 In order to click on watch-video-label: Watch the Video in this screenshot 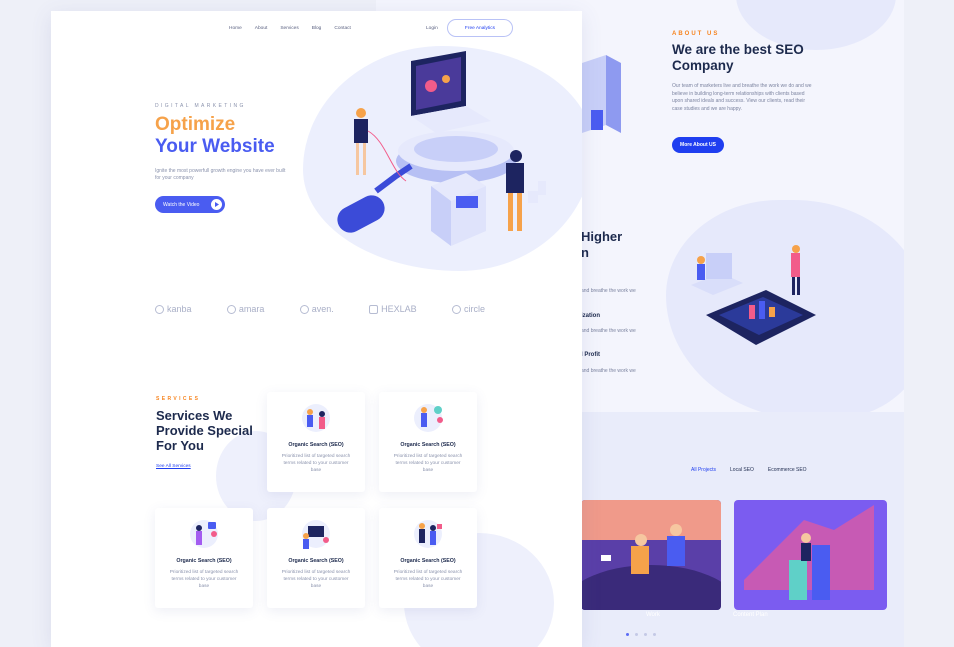, I will do `click(181, 204)`.